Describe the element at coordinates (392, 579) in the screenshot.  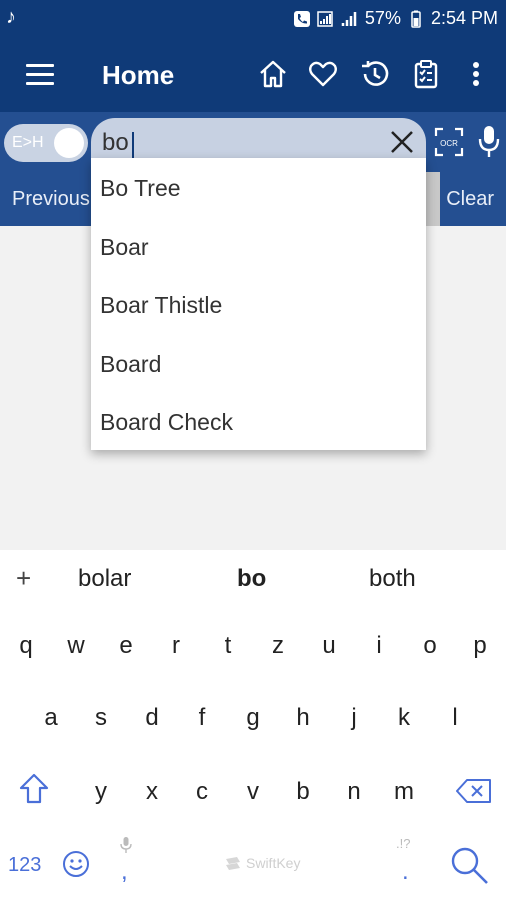
I see `prediction-right: both` at that location.